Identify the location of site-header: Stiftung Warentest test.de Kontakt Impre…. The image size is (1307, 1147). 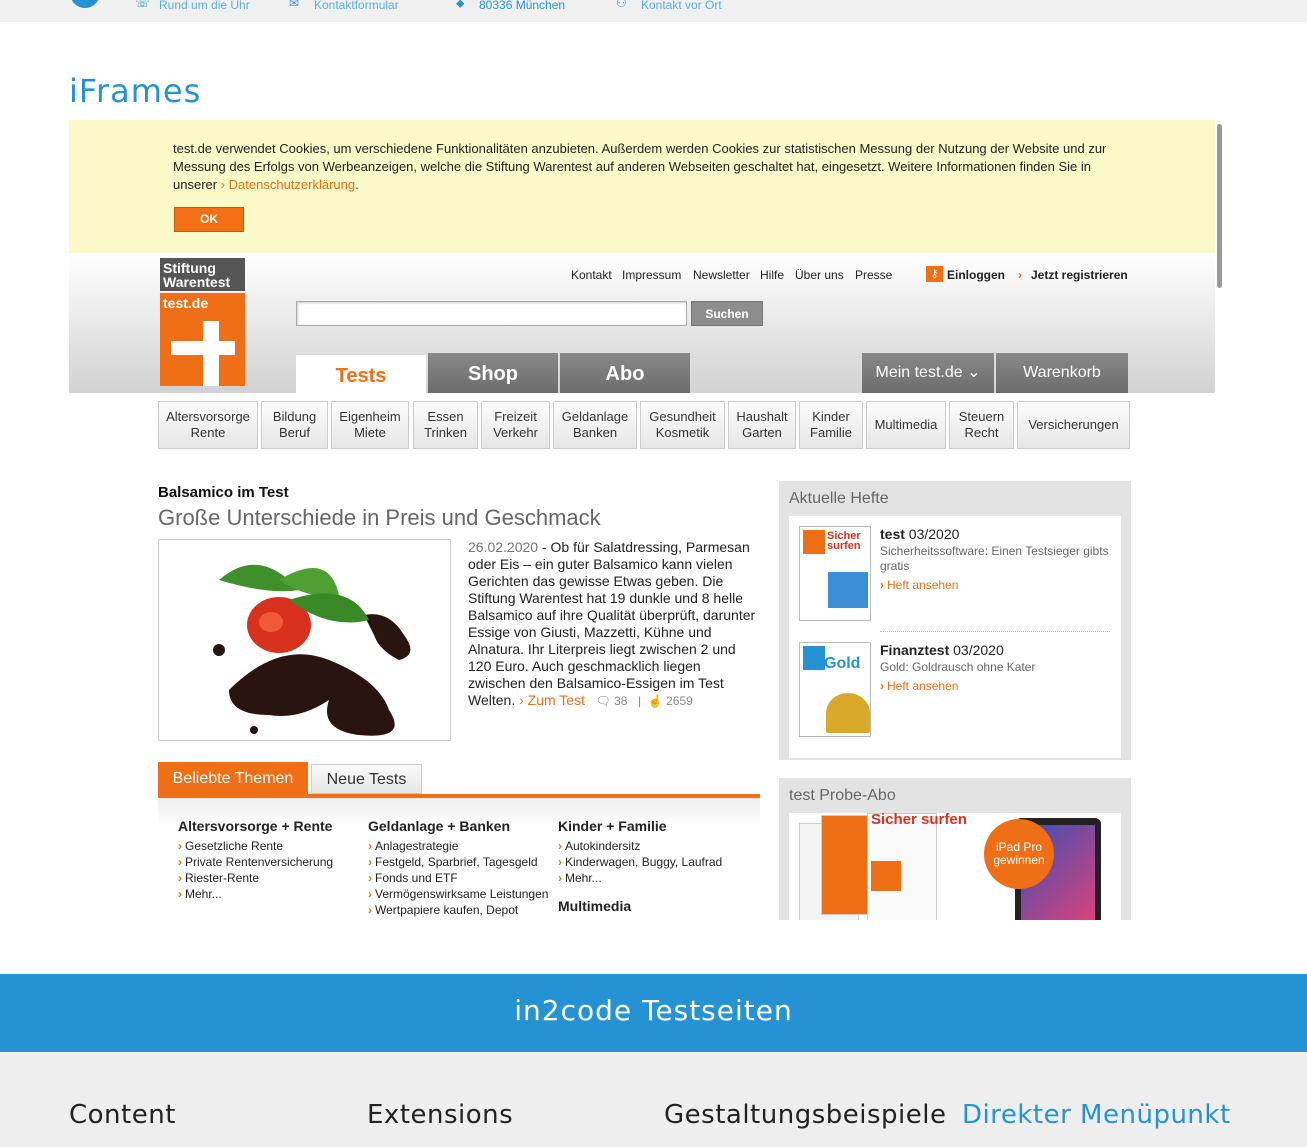
(642, 323).